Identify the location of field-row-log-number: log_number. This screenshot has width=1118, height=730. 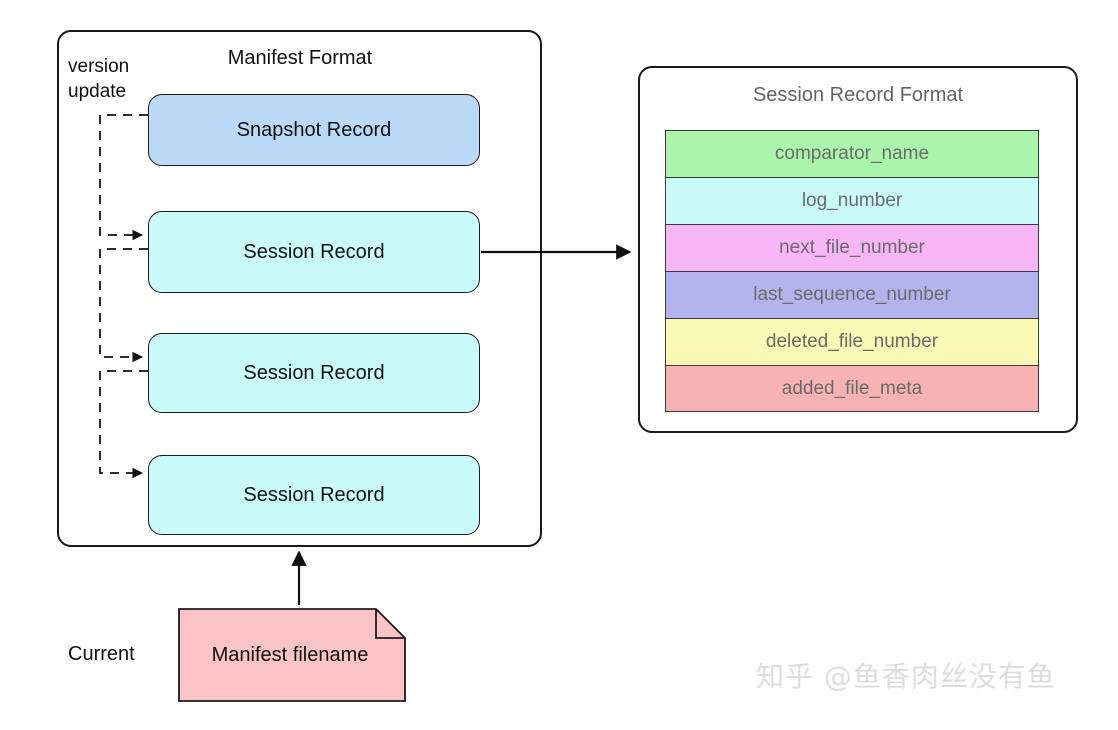
(852, 200).